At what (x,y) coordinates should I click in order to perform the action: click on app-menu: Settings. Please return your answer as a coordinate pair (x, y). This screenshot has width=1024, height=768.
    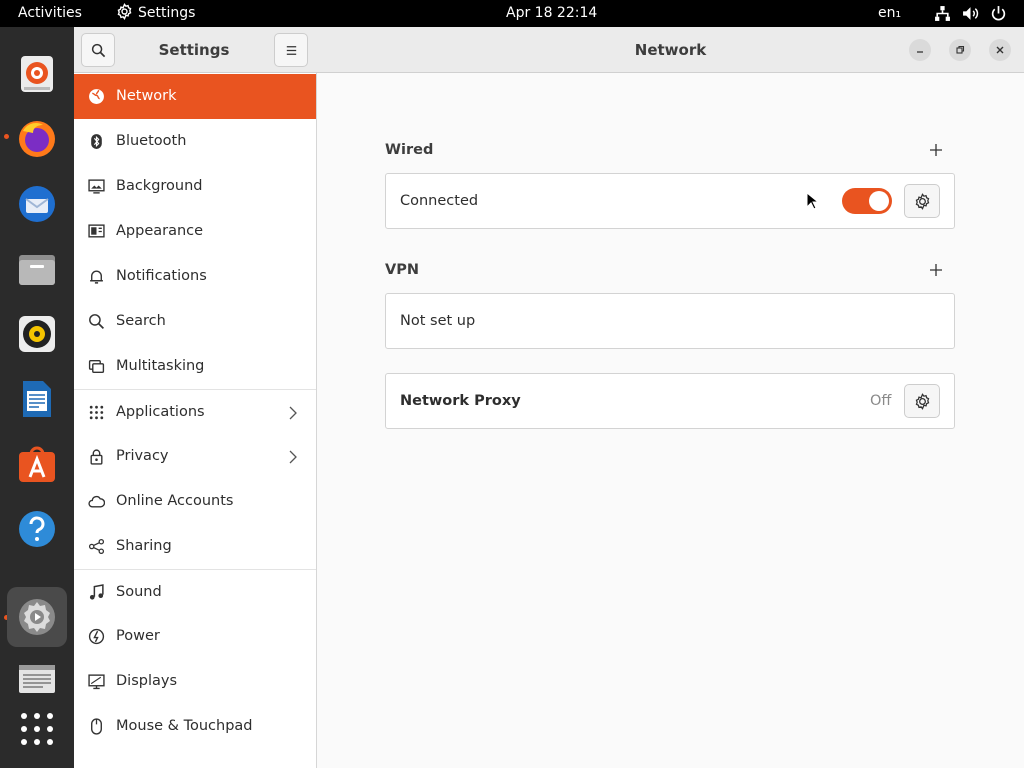
    Looking at the image, I should click on (155, 13).